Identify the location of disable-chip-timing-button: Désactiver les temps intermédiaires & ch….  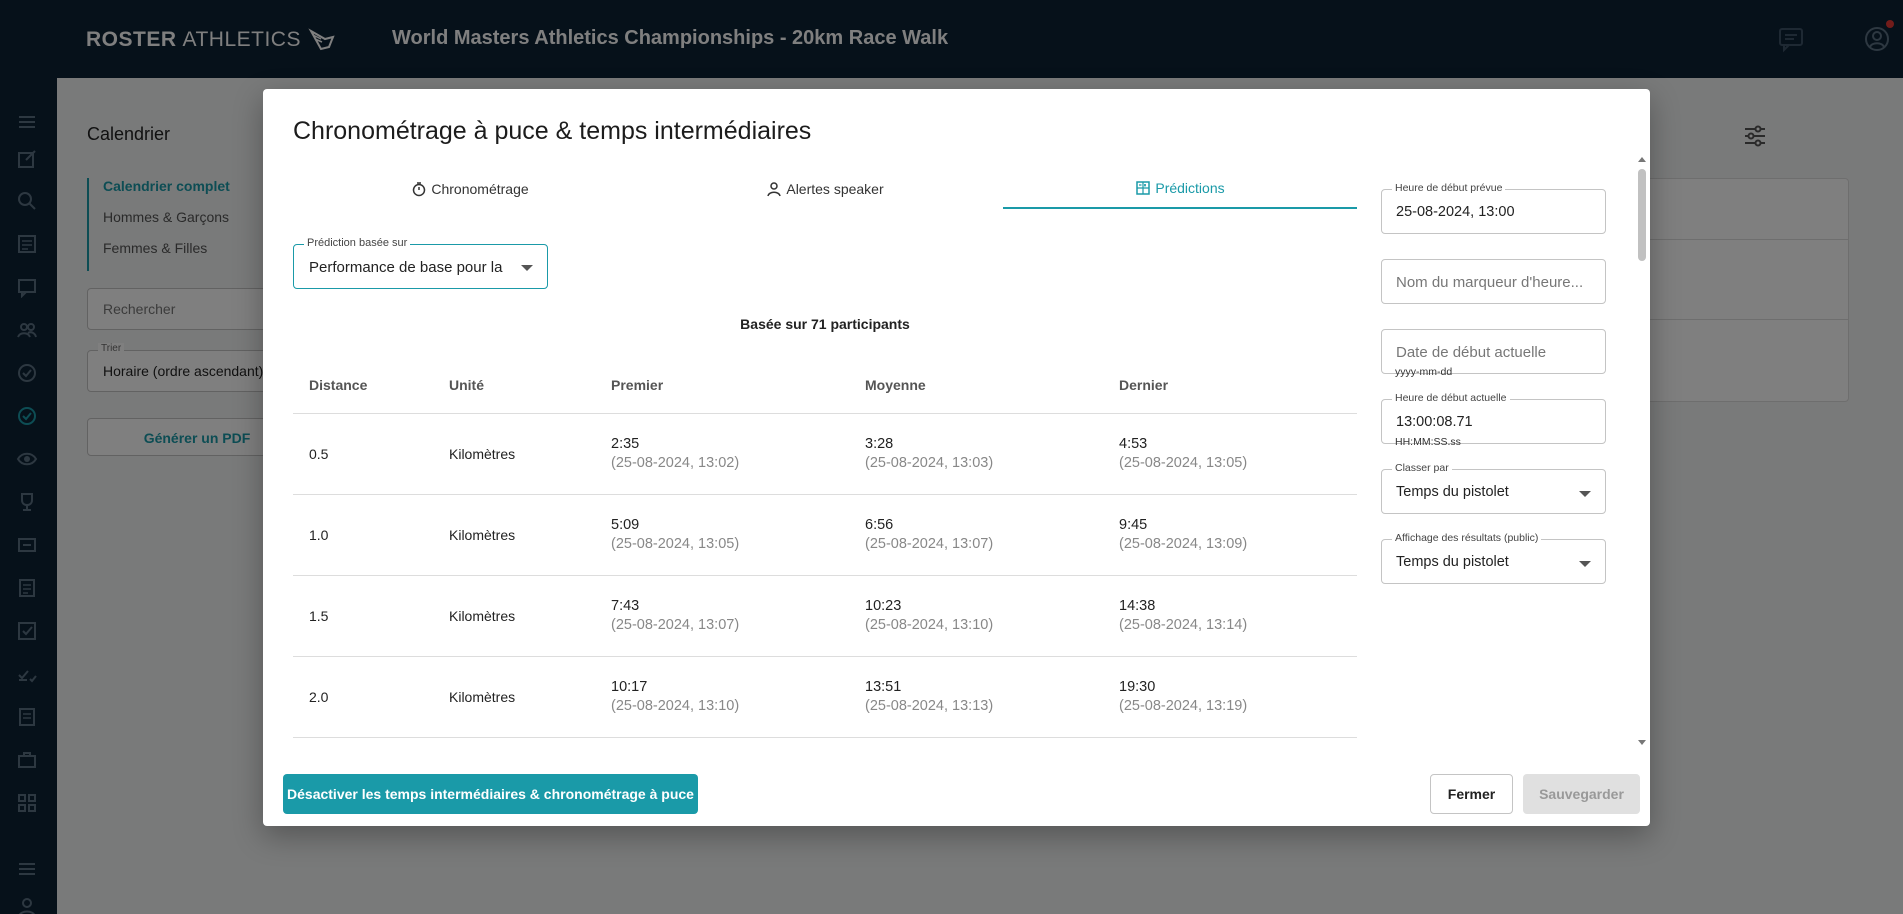
(490, 794).